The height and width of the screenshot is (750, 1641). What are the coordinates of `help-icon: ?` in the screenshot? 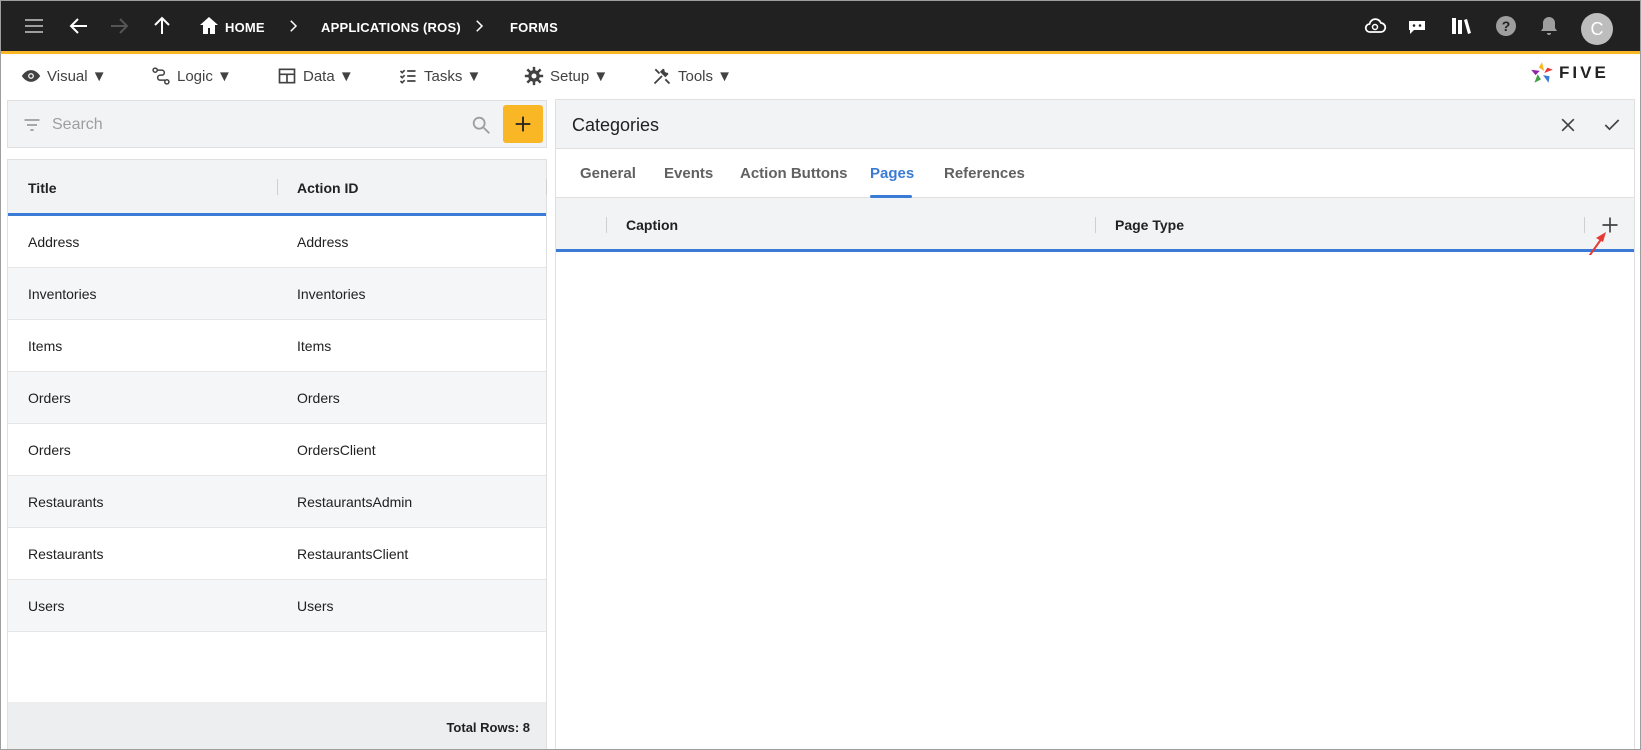 It's located at (1506, 26).